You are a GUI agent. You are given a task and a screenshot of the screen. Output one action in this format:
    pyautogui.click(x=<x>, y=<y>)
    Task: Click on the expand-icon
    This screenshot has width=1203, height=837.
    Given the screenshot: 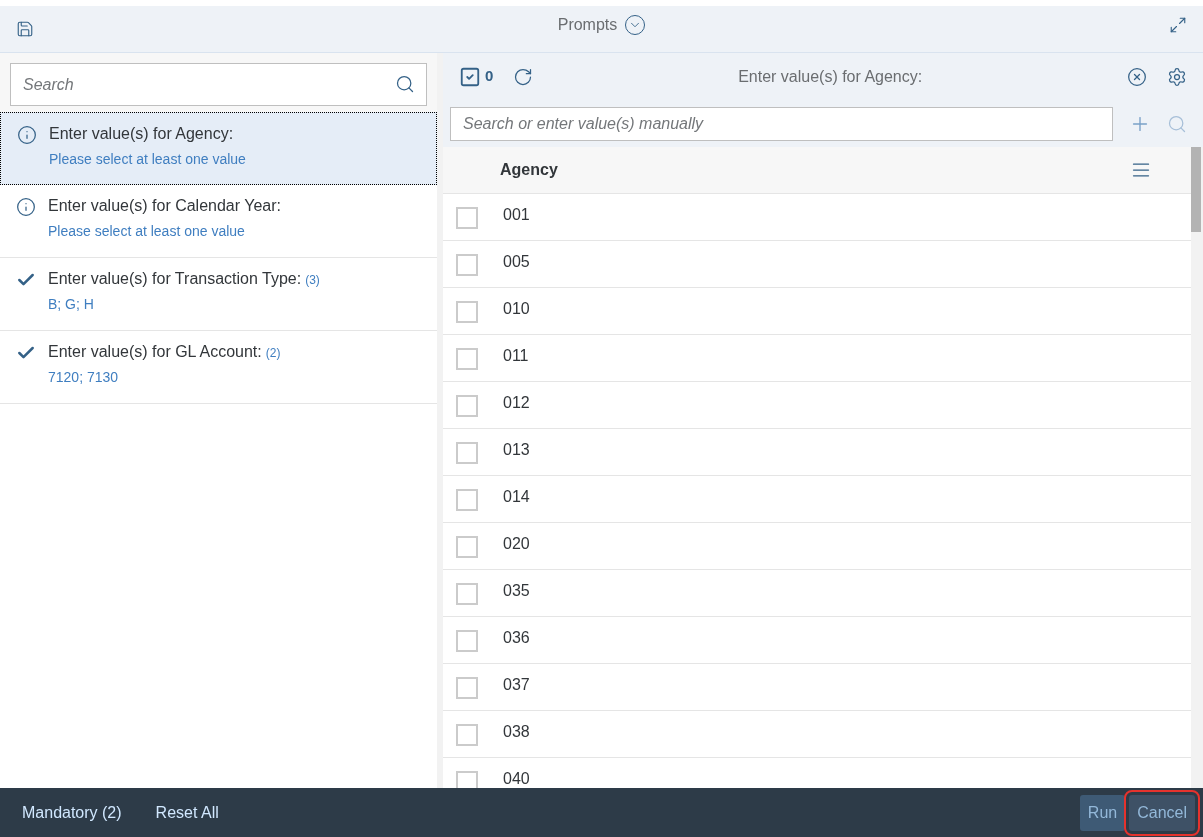 What is the action you would take?
    pyautogui.click(x=1178, y=25)
    